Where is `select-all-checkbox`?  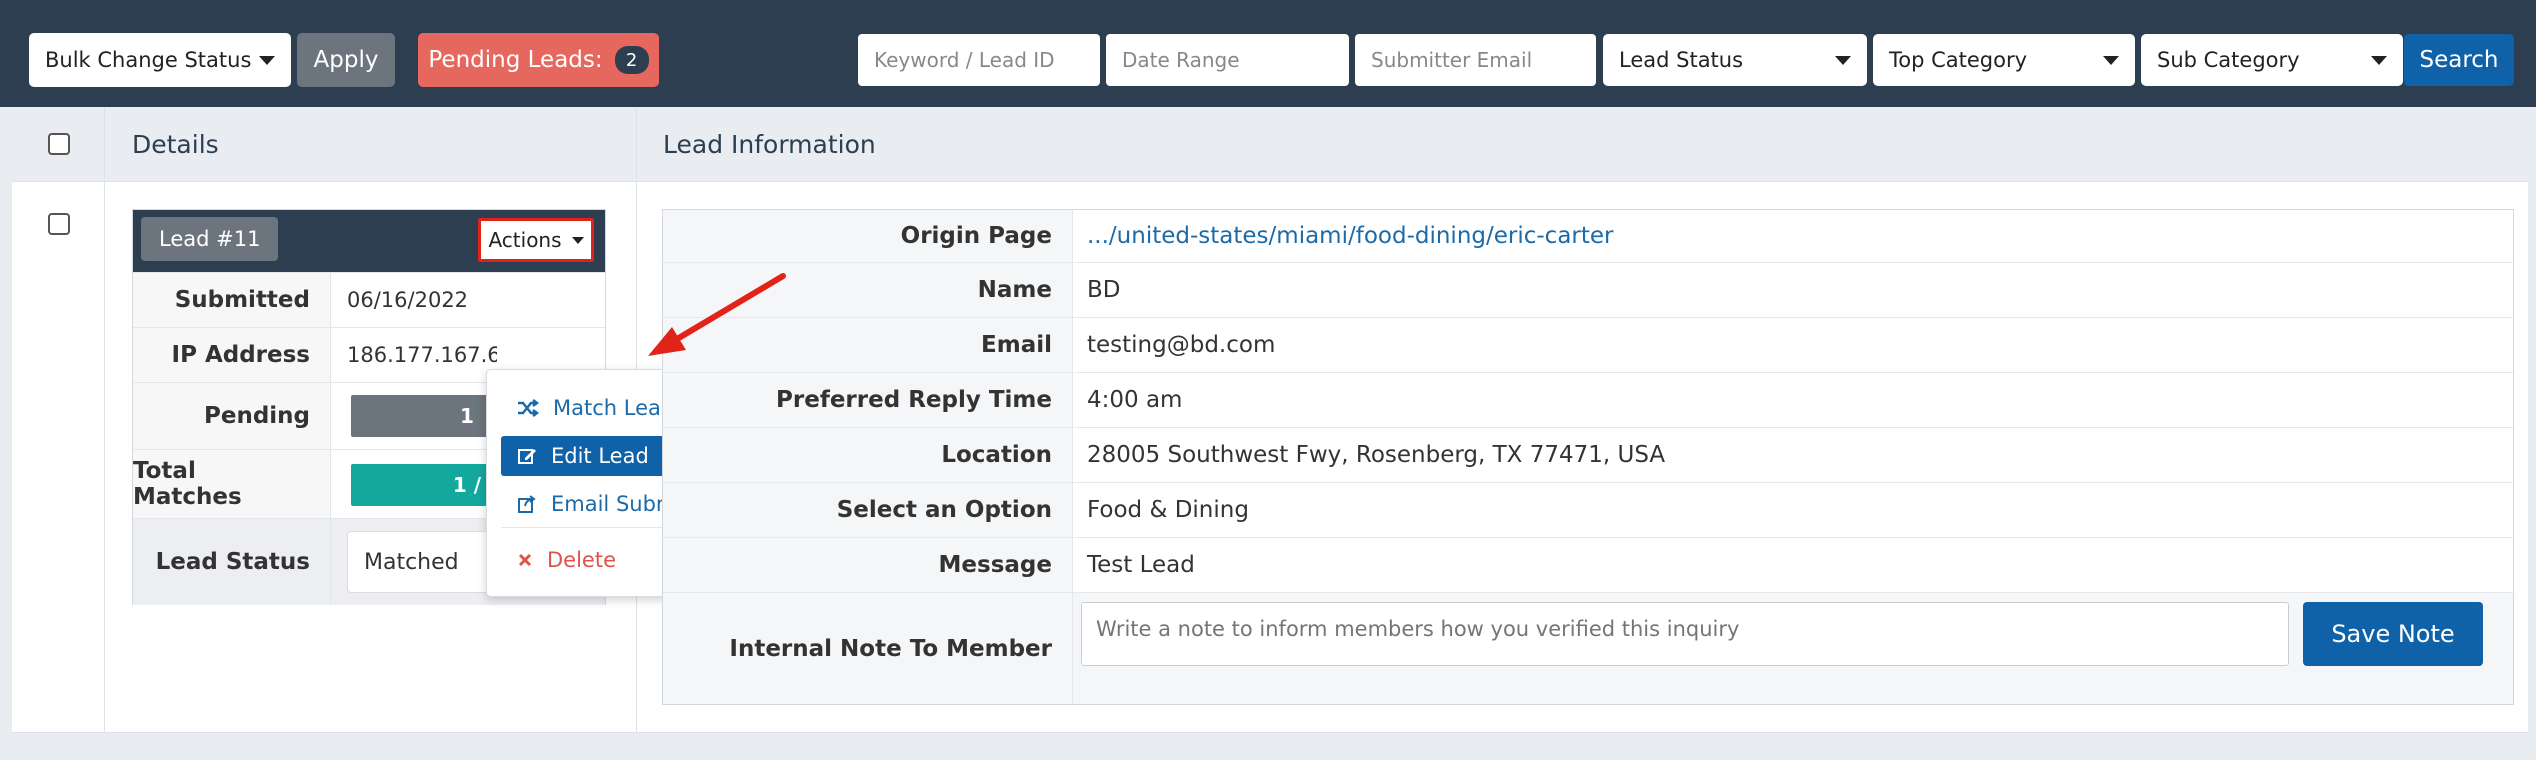
select-all-checkbox is located at coordinates (59, 144).